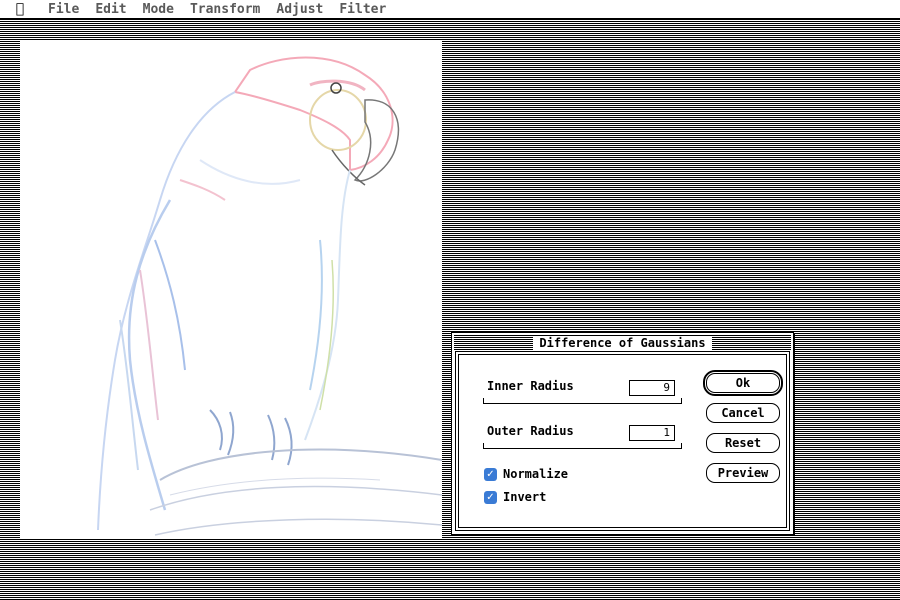 Image resolution: width=900 pixels, height=600 pixels. What do you see at coordinates (63, 9) in the screenshot?
I see `menu-file: File` at bounding box center [63, 9].